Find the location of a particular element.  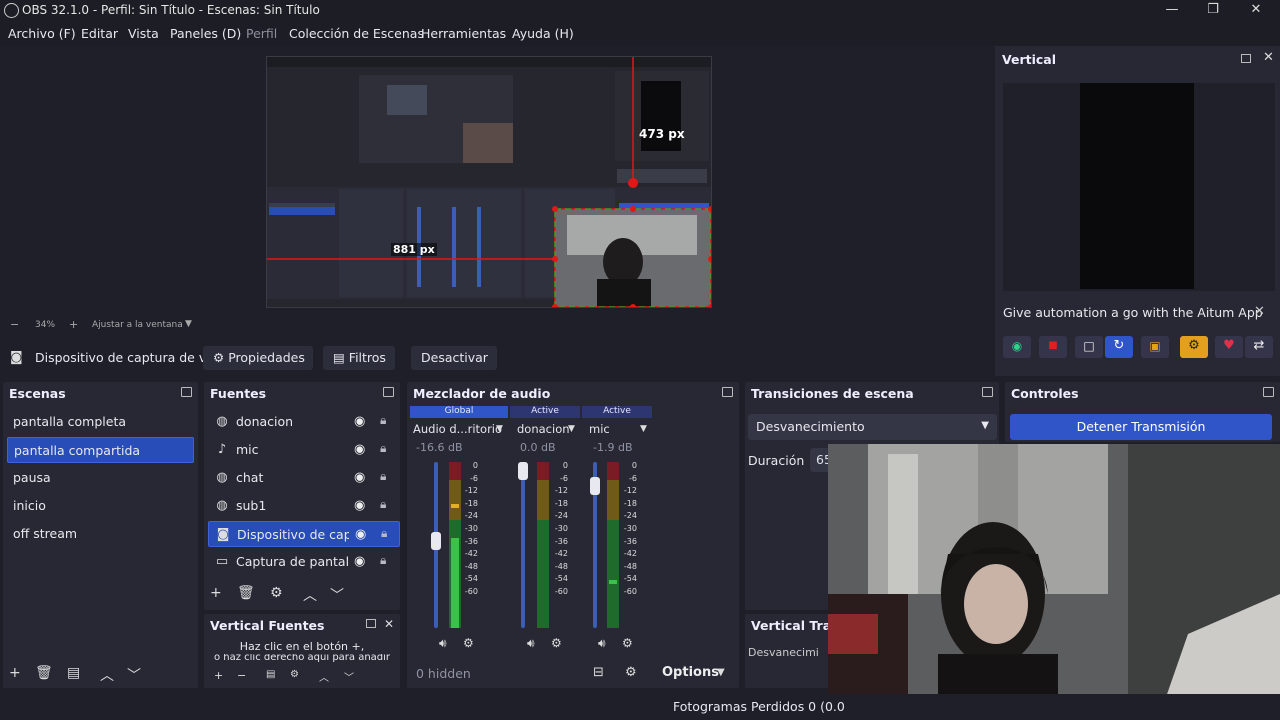

properties-button: ⚙ Propiedades is located at coordinates (258, 358).